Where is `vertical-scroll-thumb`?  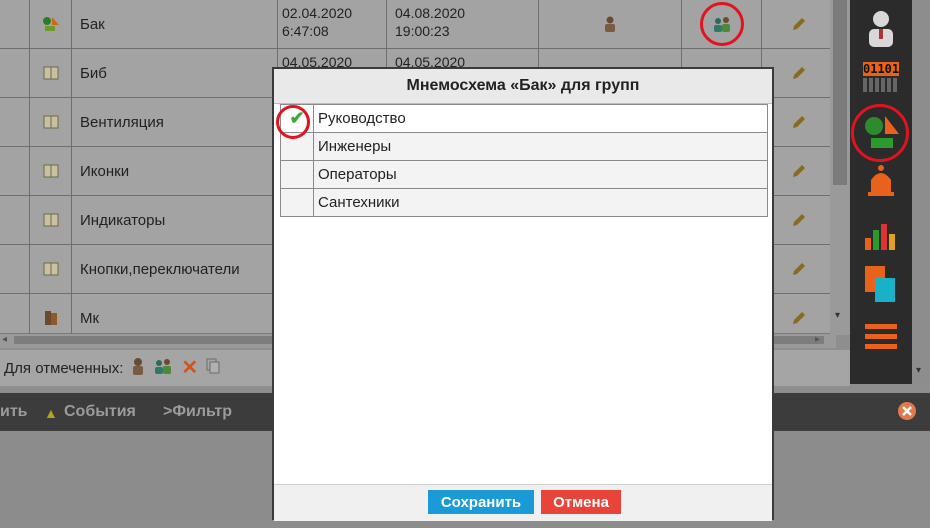
vertical-scroll-thumb is located at coordinates (840, 92).